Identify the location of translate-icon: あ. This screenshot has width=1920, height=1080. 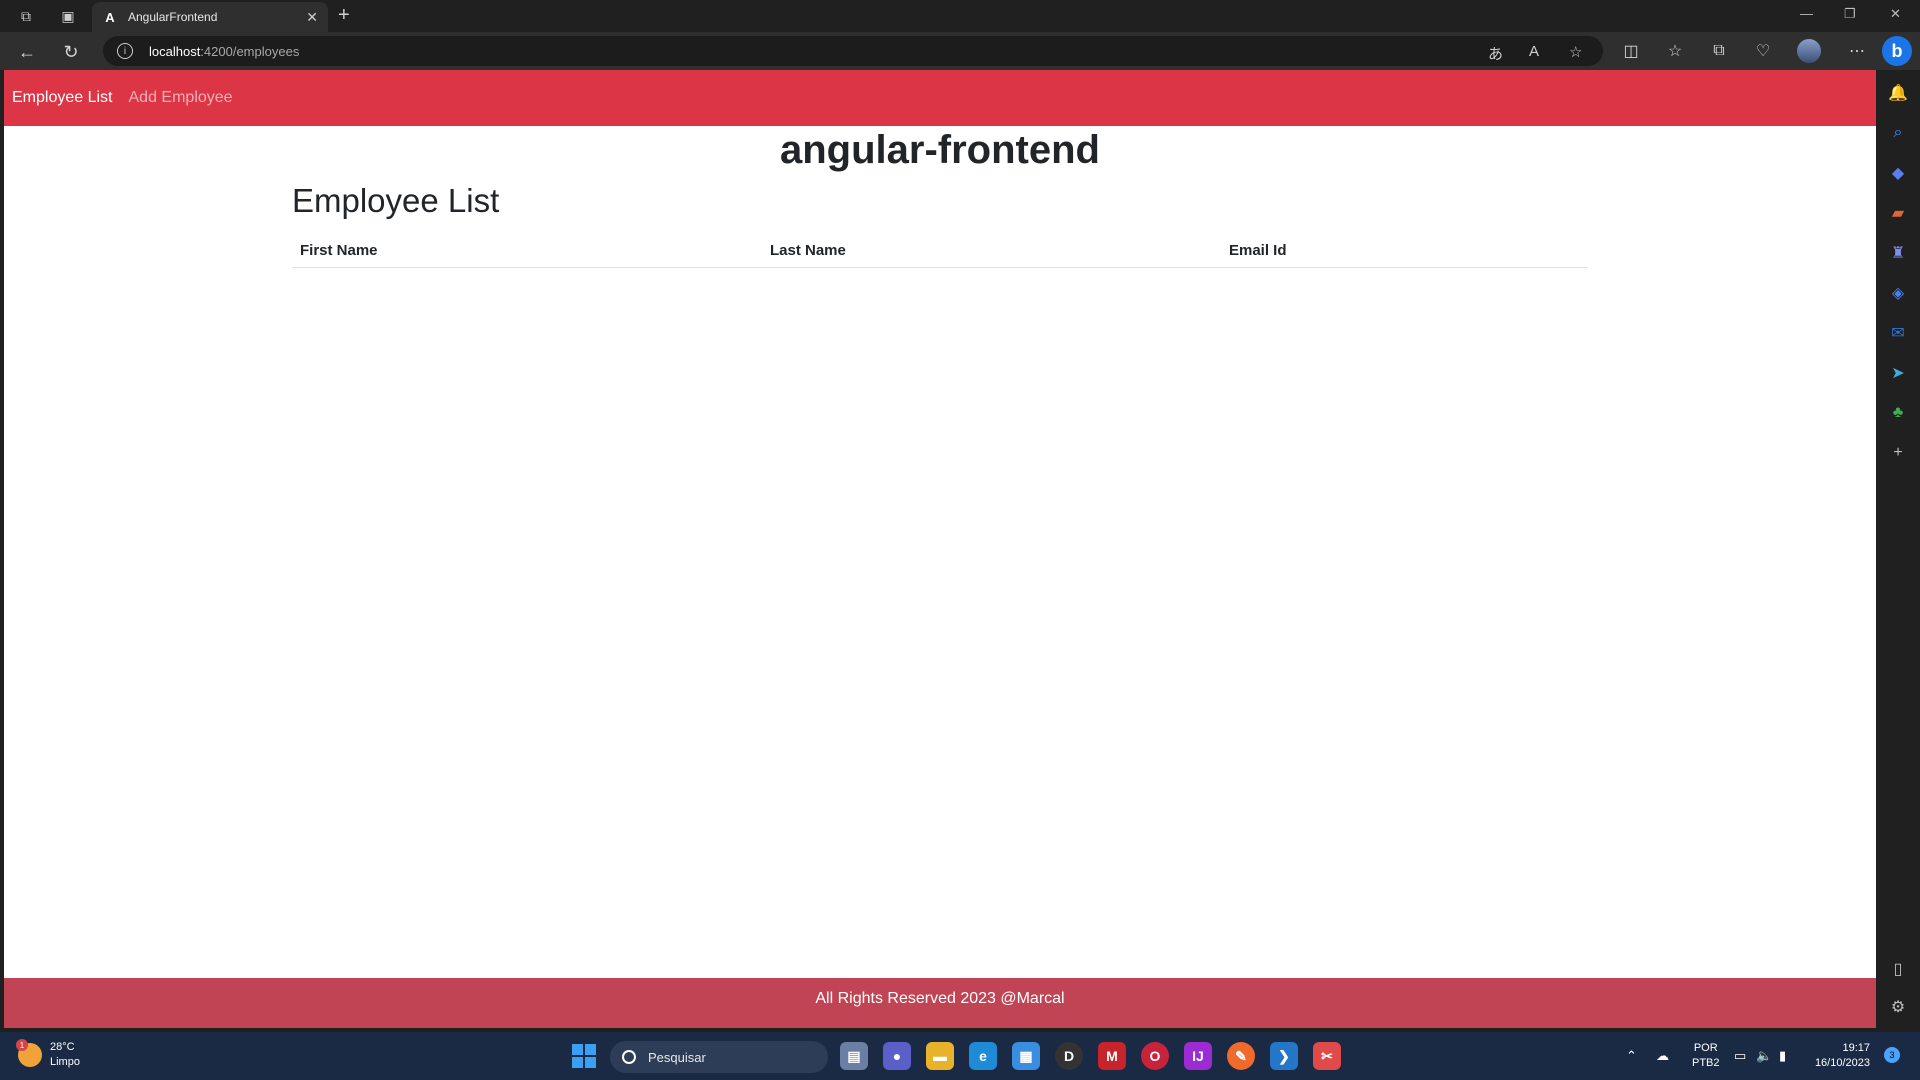
(1495, 53).